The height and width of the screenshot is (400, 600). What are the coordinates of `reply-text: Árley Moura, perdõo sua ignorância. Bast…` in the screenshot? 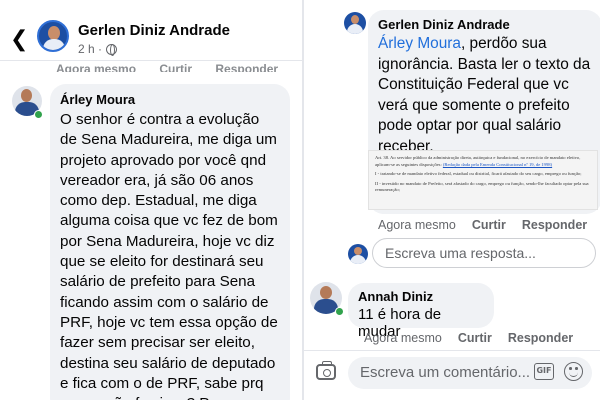 It's located at (485, 96).